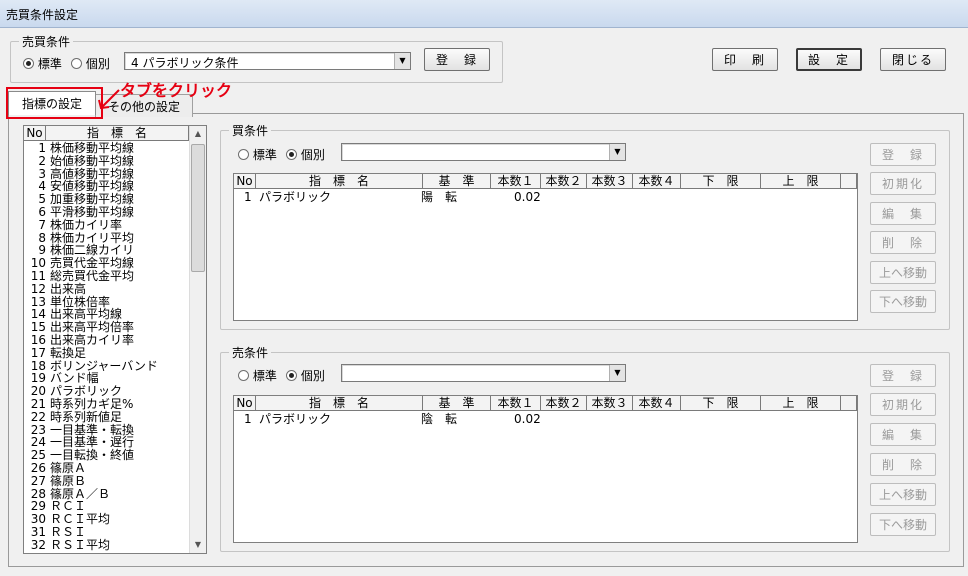 The width and height of the screenshot is (968, 576). What do you see at coordinates (250, 352) in the screenshot?
I see `sell-condition-label: 売条件` at bounding box center [250, 352].